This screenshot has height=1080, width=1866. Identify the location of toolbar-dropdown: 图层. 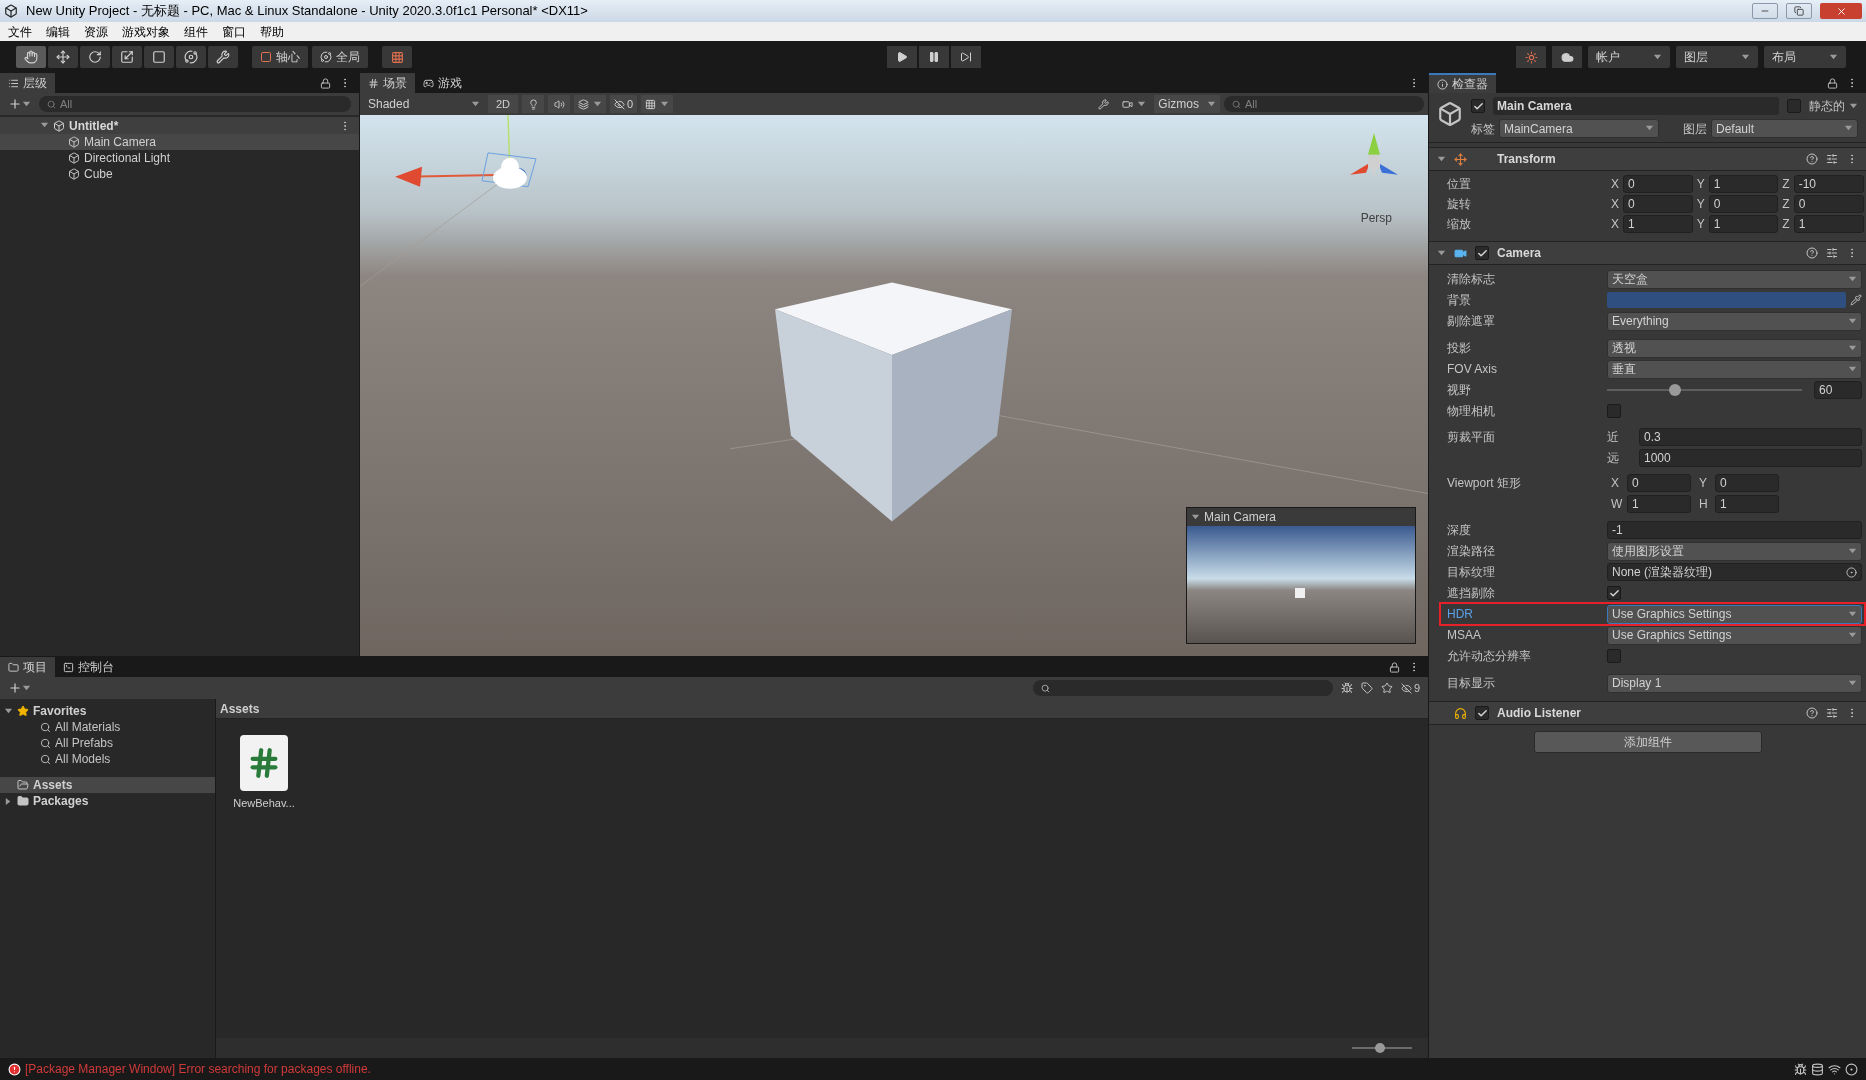
(1717, 57).